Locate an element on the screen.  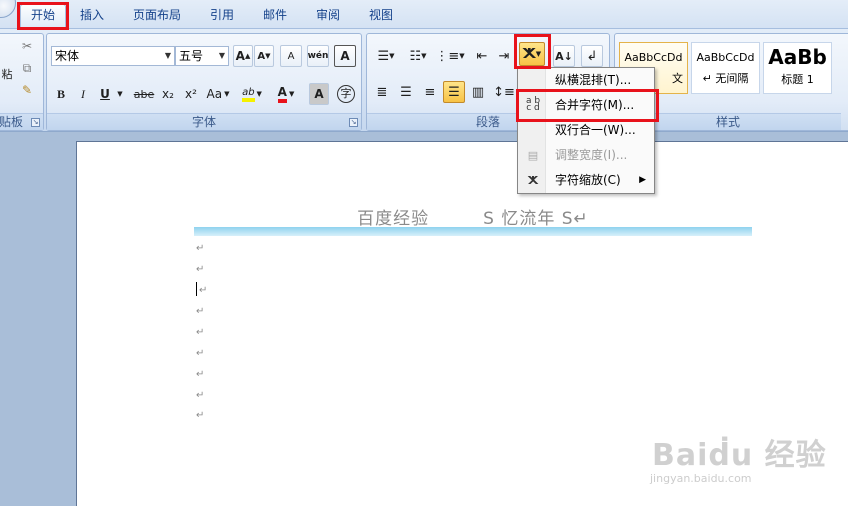
style-tile-no-spacing: AaBbCcDd ↵ 无间隔 is located at coordinates (725, 68).